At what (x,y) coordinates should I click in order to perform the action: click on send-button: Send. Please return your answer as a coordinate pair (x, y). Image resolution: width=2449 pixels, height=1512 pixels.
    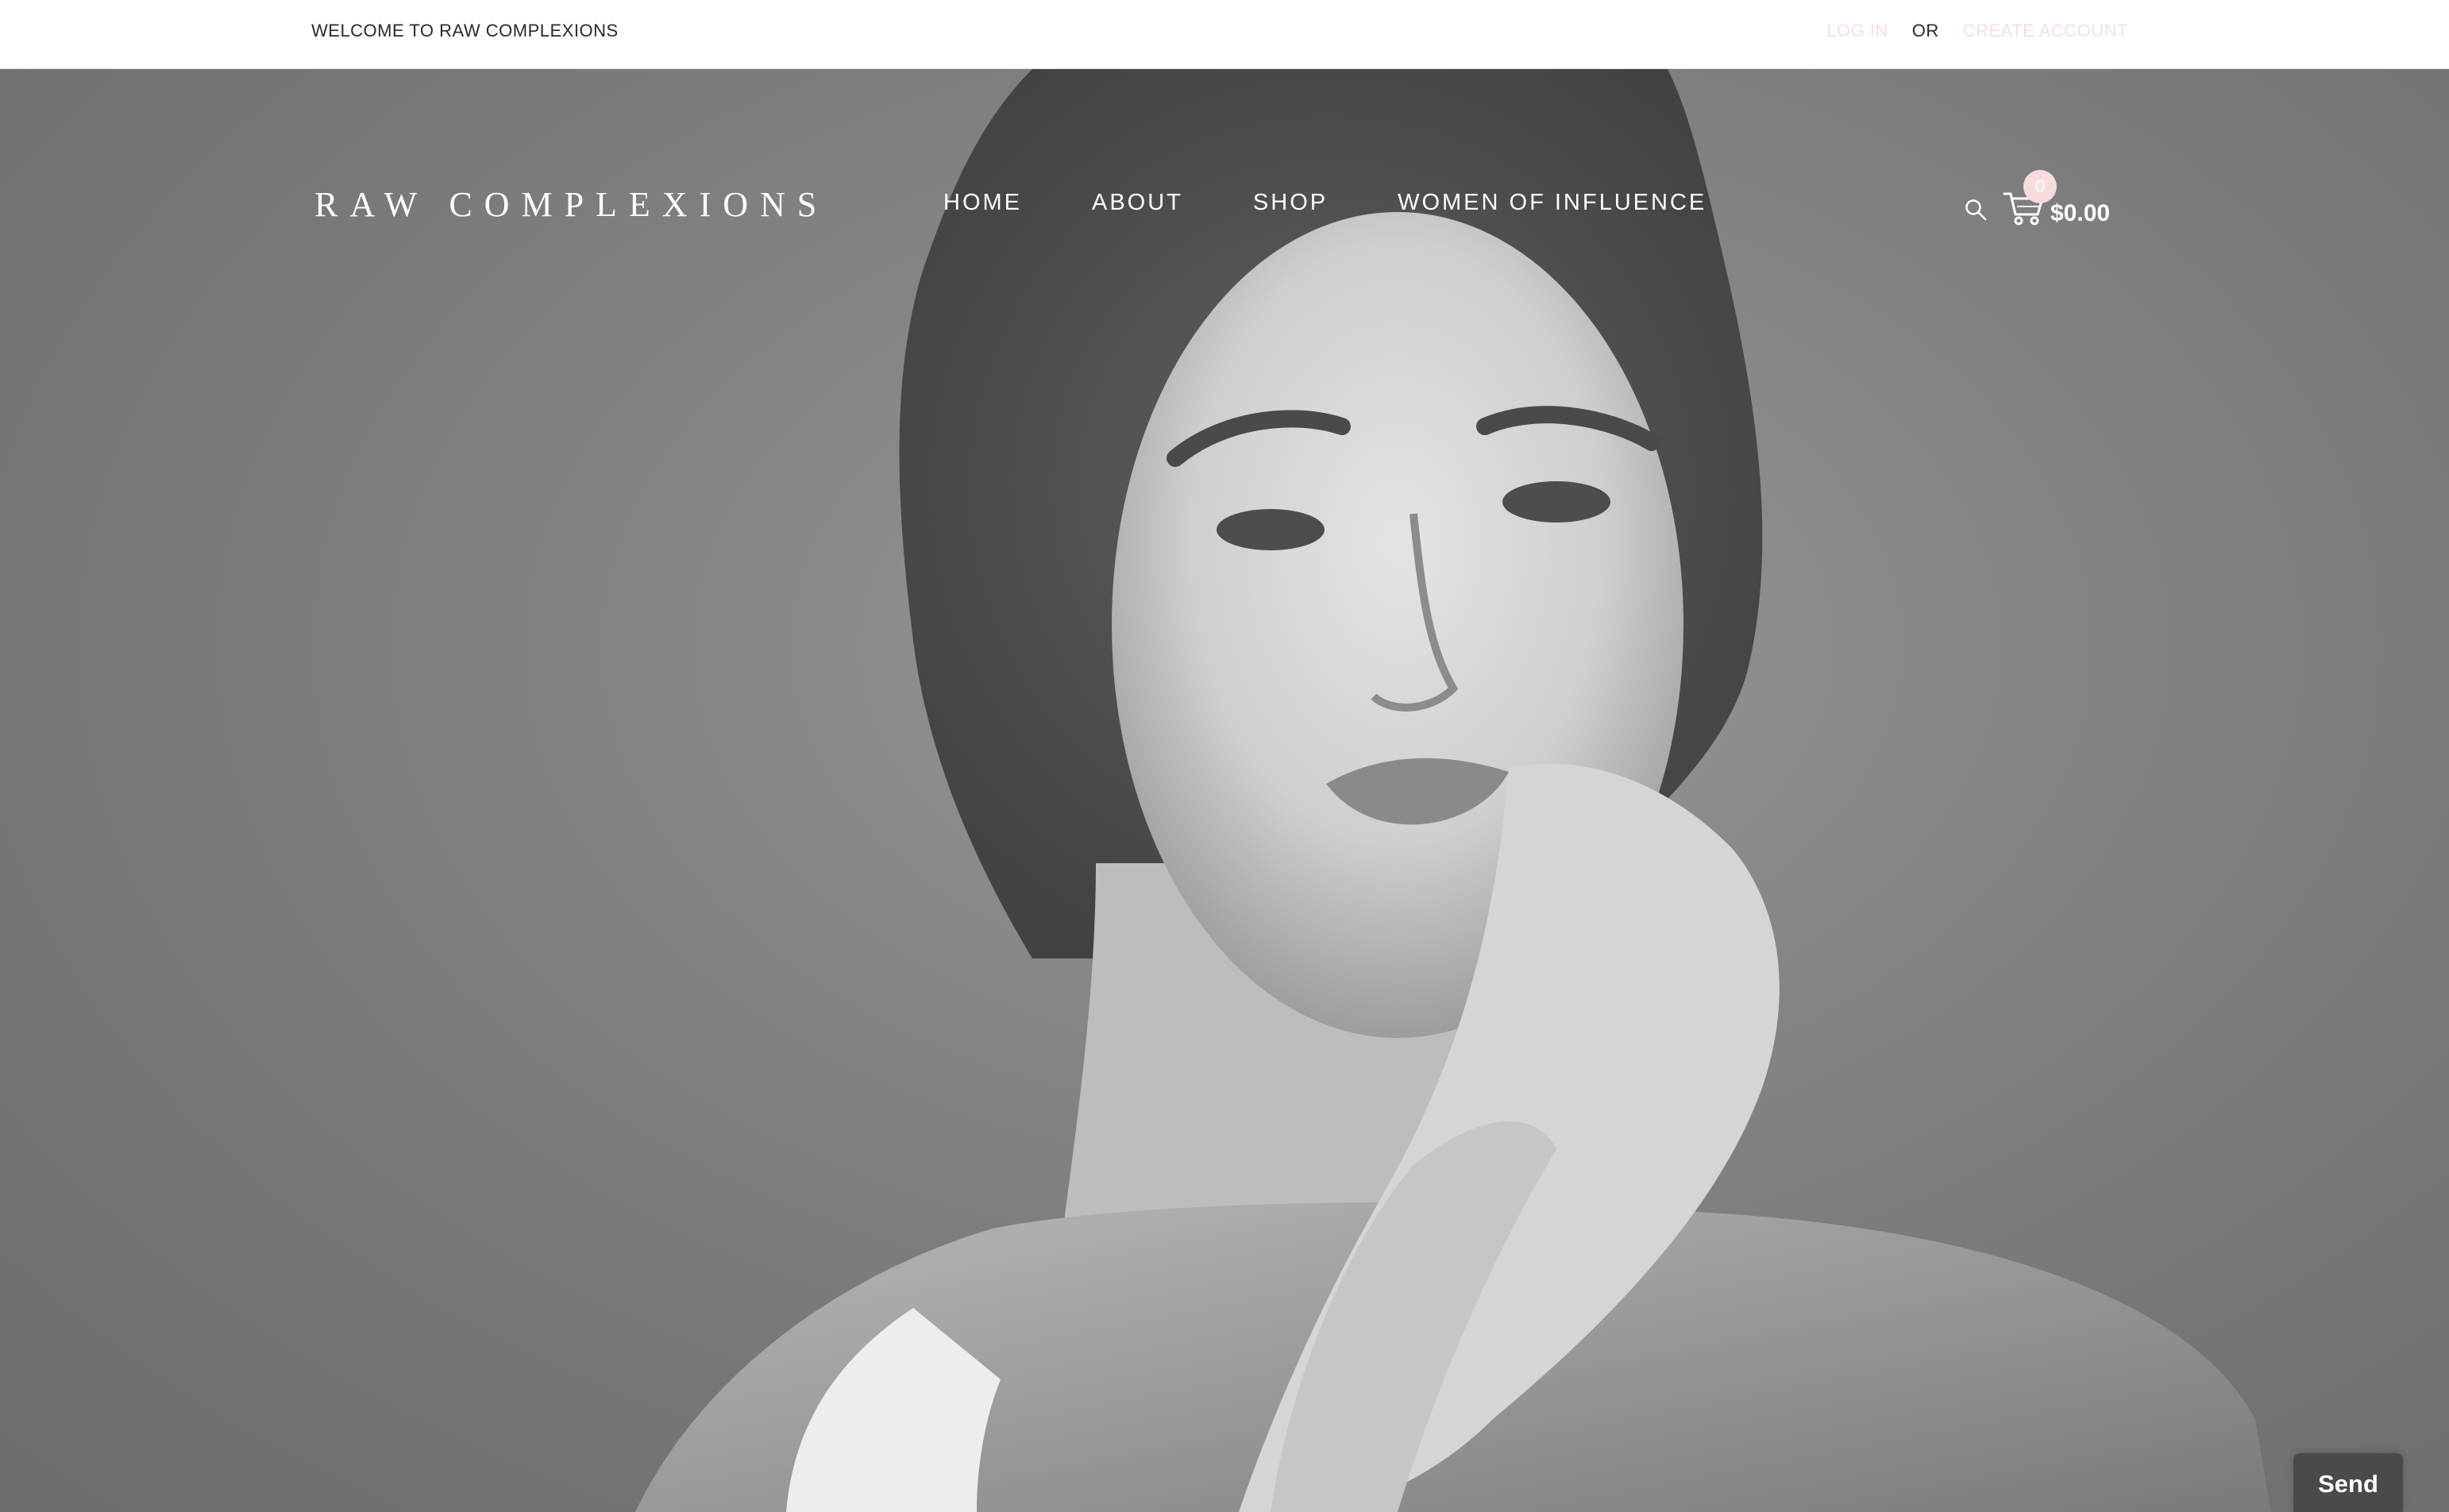
    Looking at the image, I should click on (2348, 1482).